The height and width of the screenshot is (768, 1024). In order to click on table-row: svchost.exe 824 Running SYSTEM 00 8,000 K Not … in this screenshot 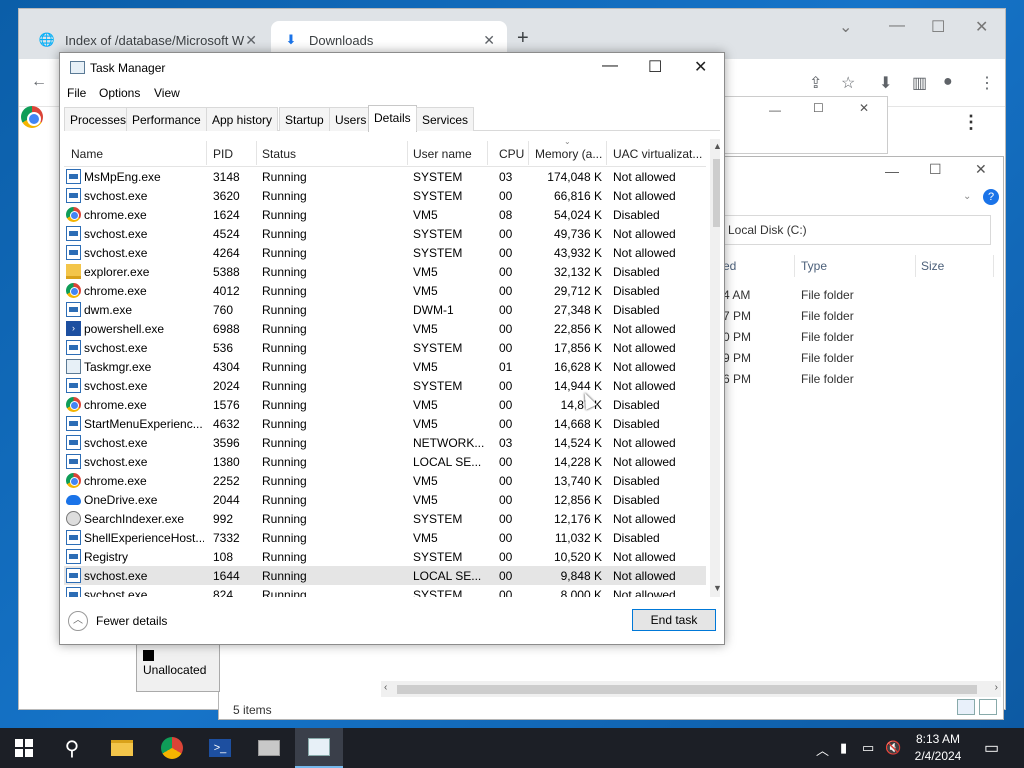, I will do `click(385, 591)`.